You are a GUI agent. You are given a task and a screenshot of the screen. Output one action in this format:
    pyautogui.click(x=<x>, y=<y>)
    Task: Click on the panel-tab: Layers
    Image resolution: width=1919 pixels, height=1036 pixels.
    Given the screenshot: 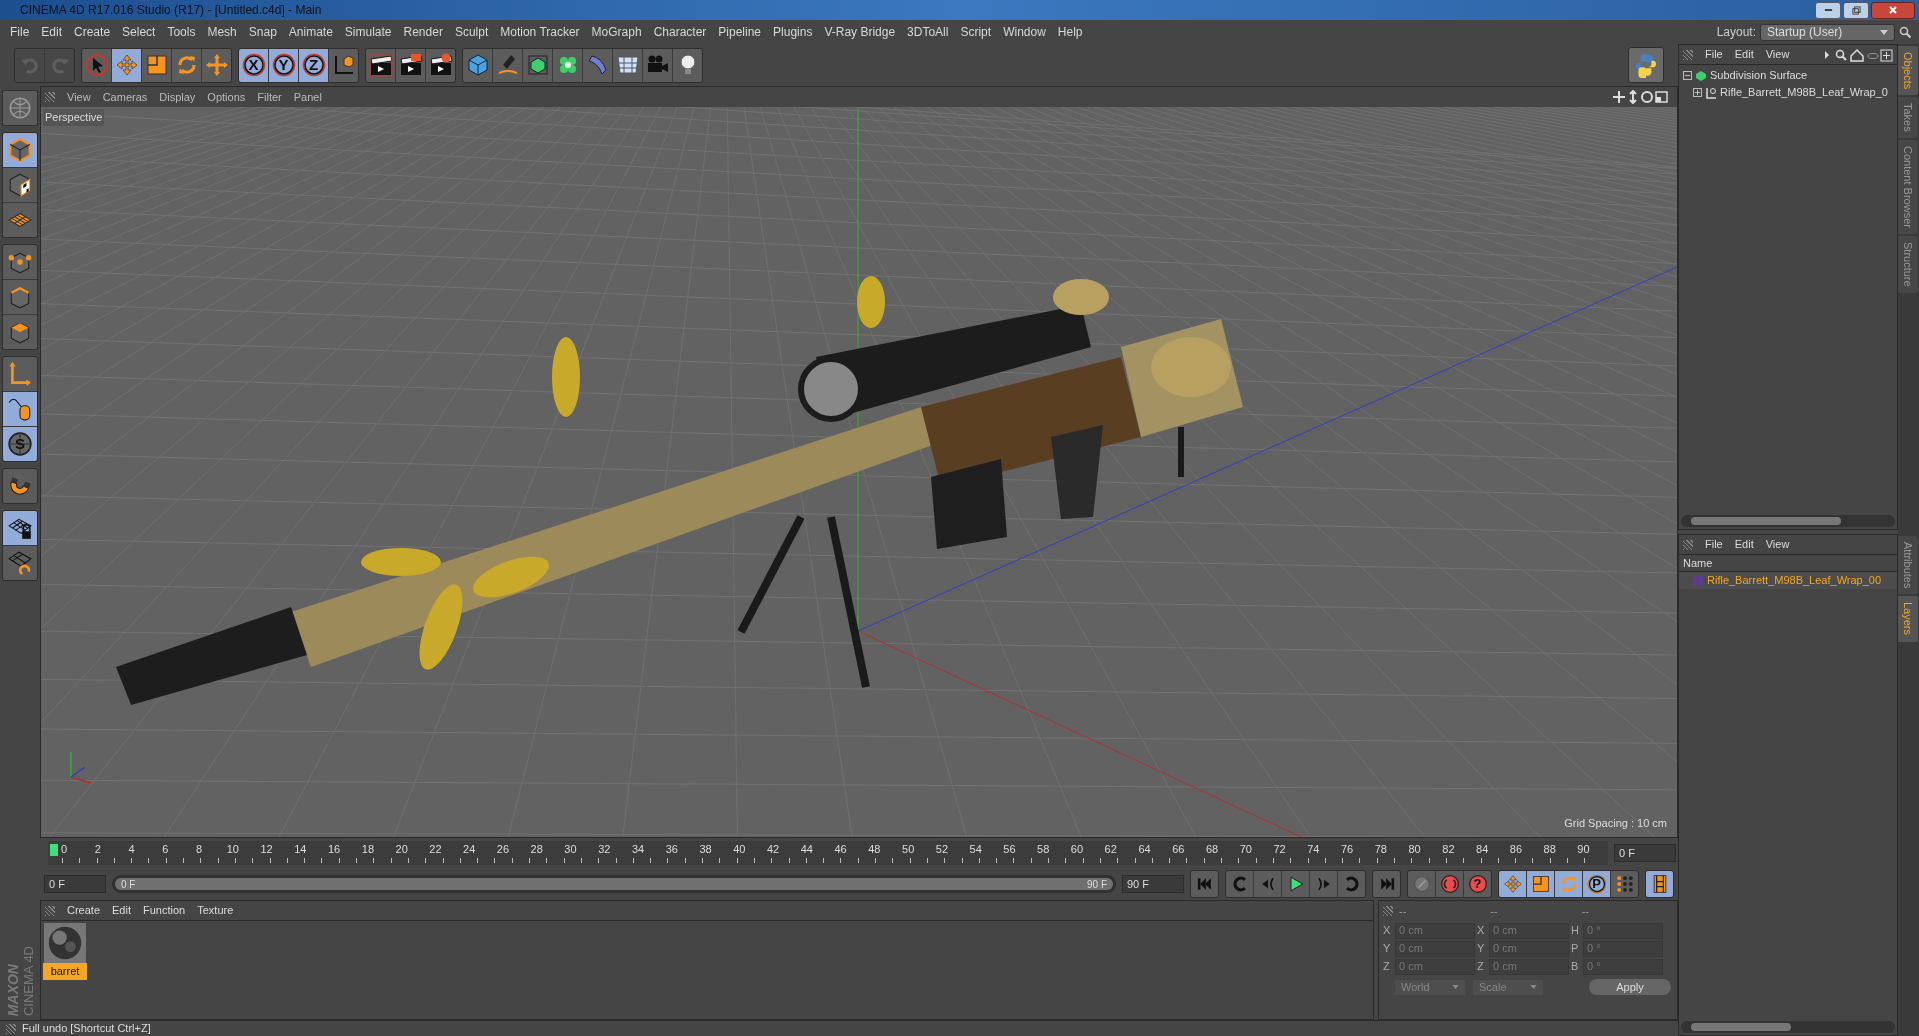 What is the action you would take?
    pyautogui.click(x=1908, y=619)
    